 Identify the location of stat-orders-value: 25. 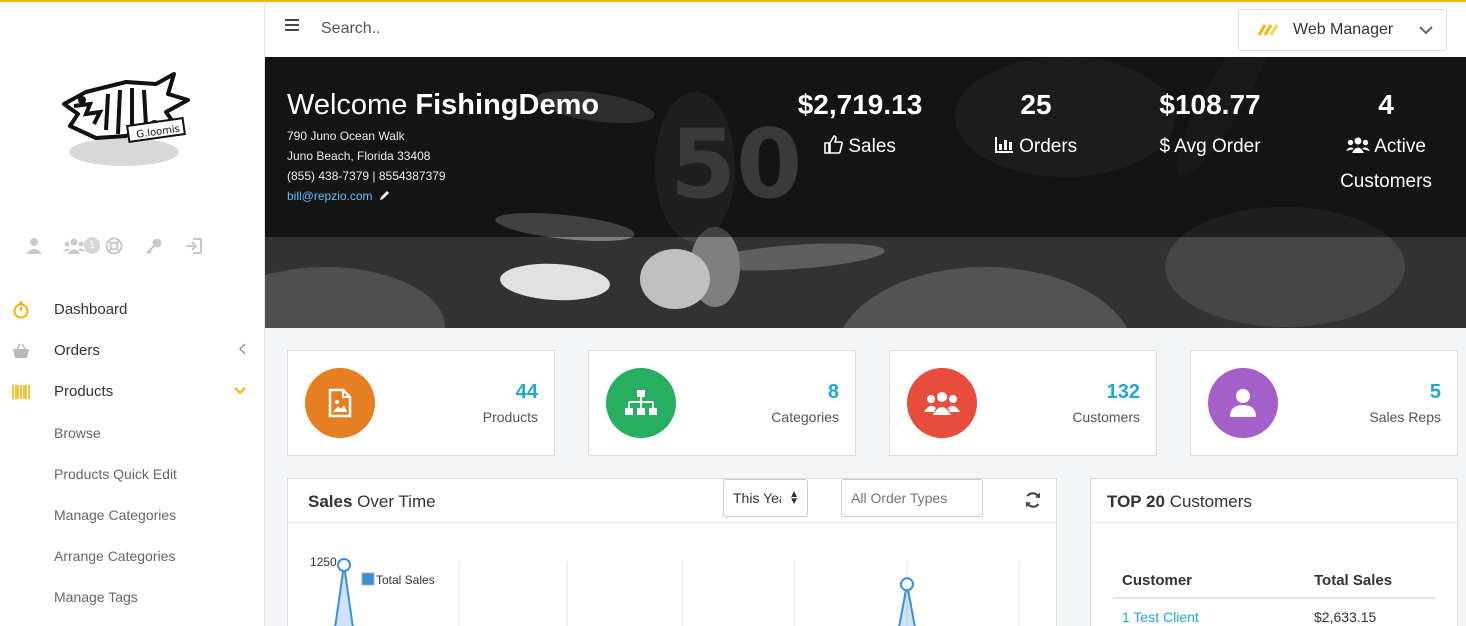
(1036, 104).